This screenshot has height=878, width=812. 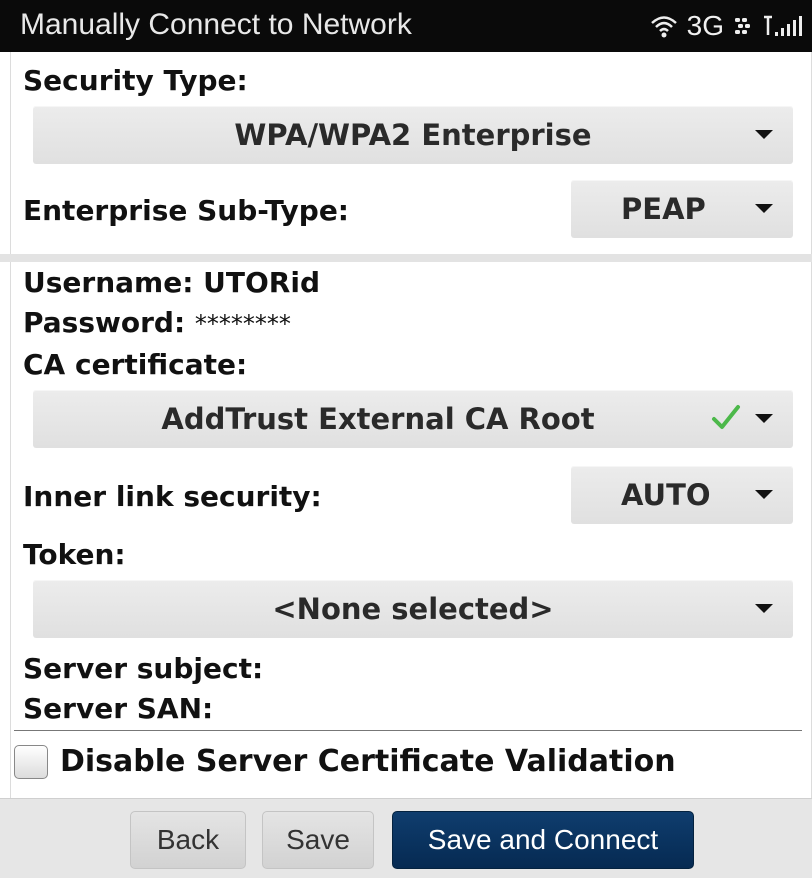 What do you see at coordinates (666, 495) in the screenshot?
I see `inner-link-security-value: AUTO` at bounding box center [666, 495].